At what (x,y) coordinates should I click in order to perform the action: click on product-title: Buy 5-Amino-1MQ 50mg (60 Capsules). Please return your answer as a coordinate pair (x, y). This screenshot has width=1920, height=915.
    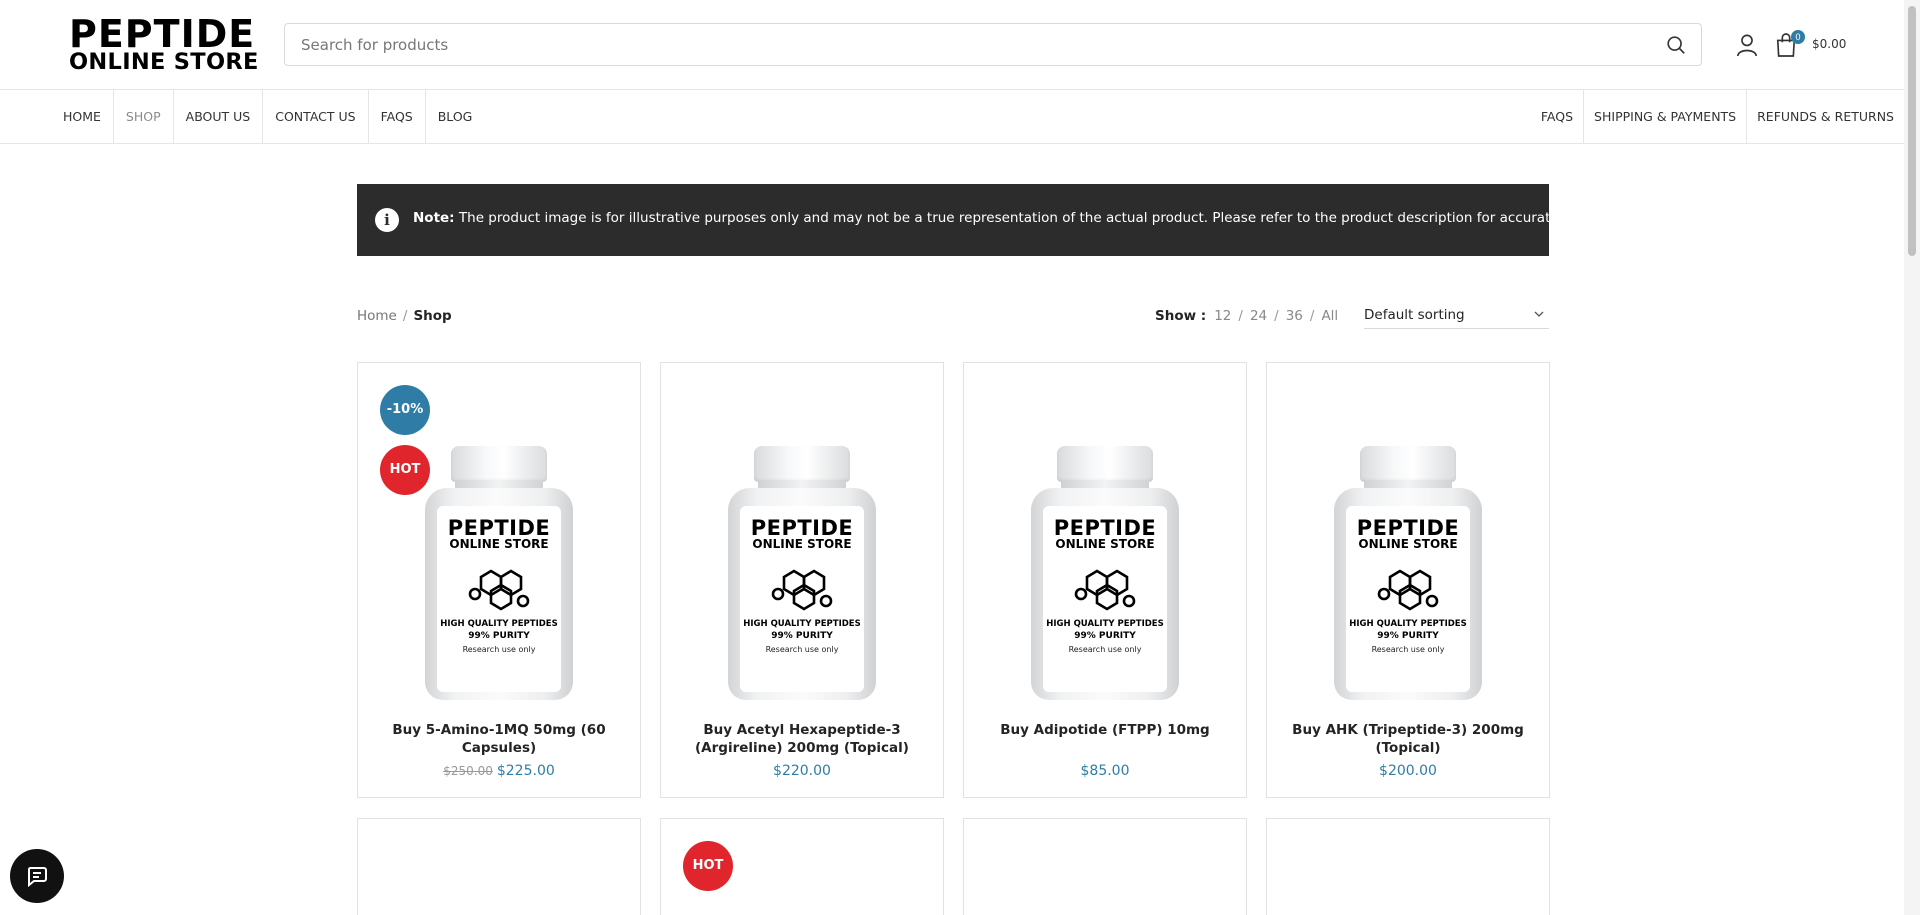
    Looking at the image, I should click on (499, 739).